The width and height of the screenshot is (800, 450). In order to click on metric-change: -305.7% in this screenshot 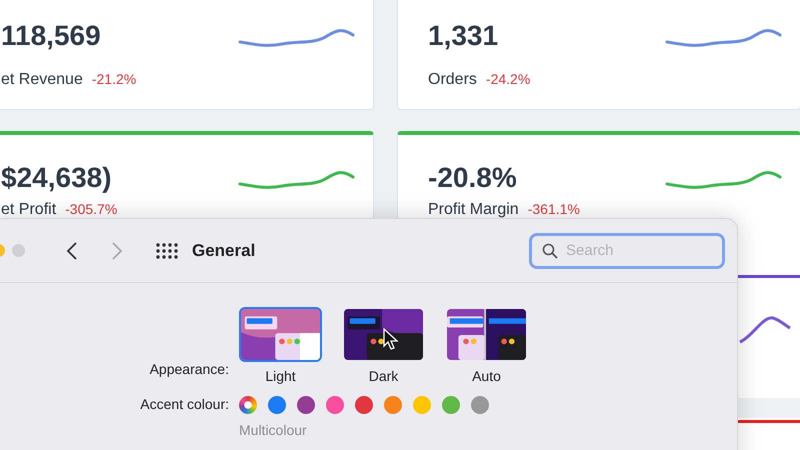, I will do `click(91, 209)`.